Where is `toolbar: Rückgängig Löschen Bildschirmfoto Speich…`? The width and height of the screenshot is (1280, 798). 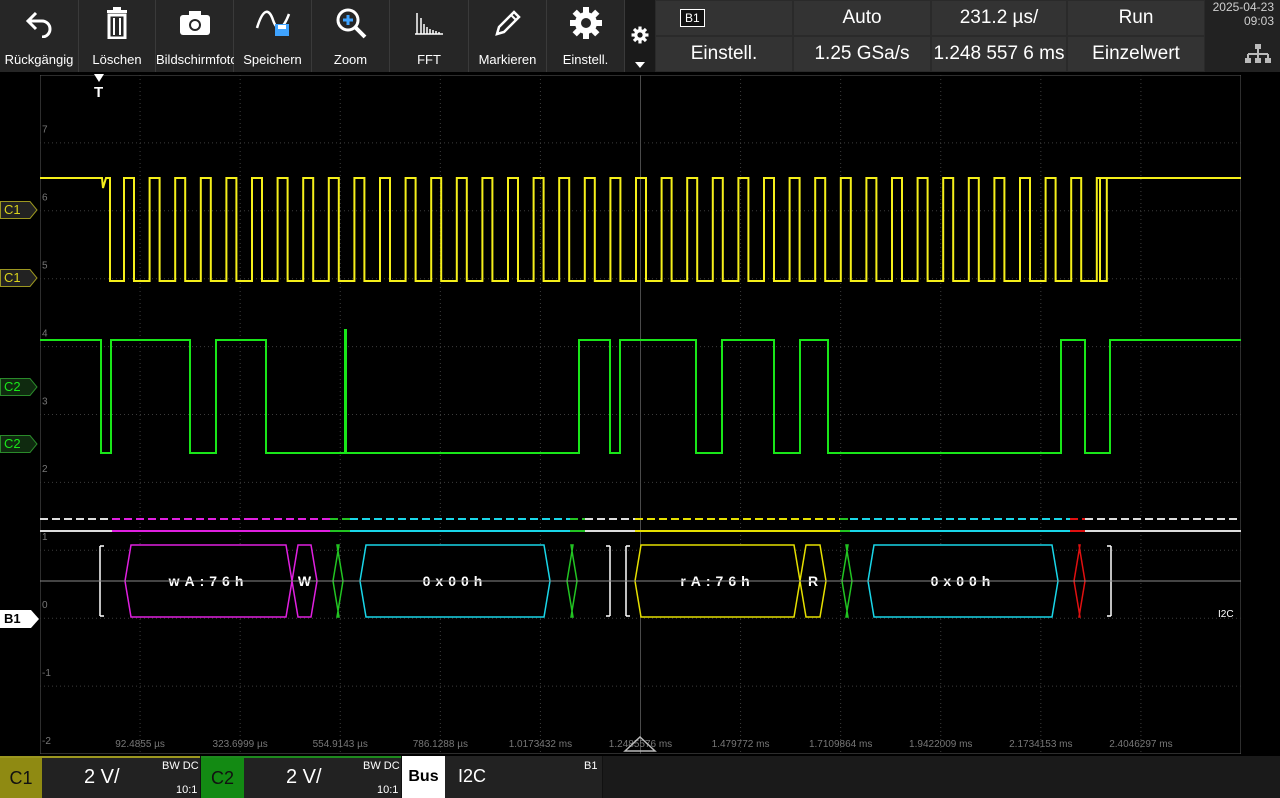
toolbar: Rückgängig Löschen Bildschirmfoto Speich… is located at coordinates (327, 36).